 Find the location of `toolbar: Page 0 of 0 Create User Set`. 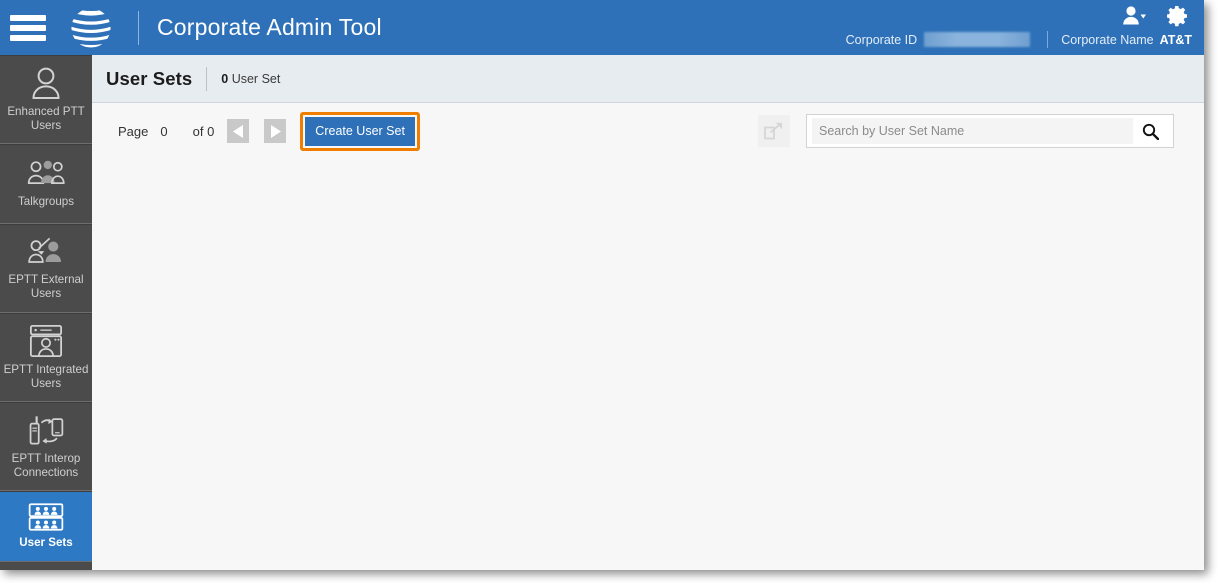

toolbar: Page 0 of 0 Create User Set is located at coordinates (648, 131).